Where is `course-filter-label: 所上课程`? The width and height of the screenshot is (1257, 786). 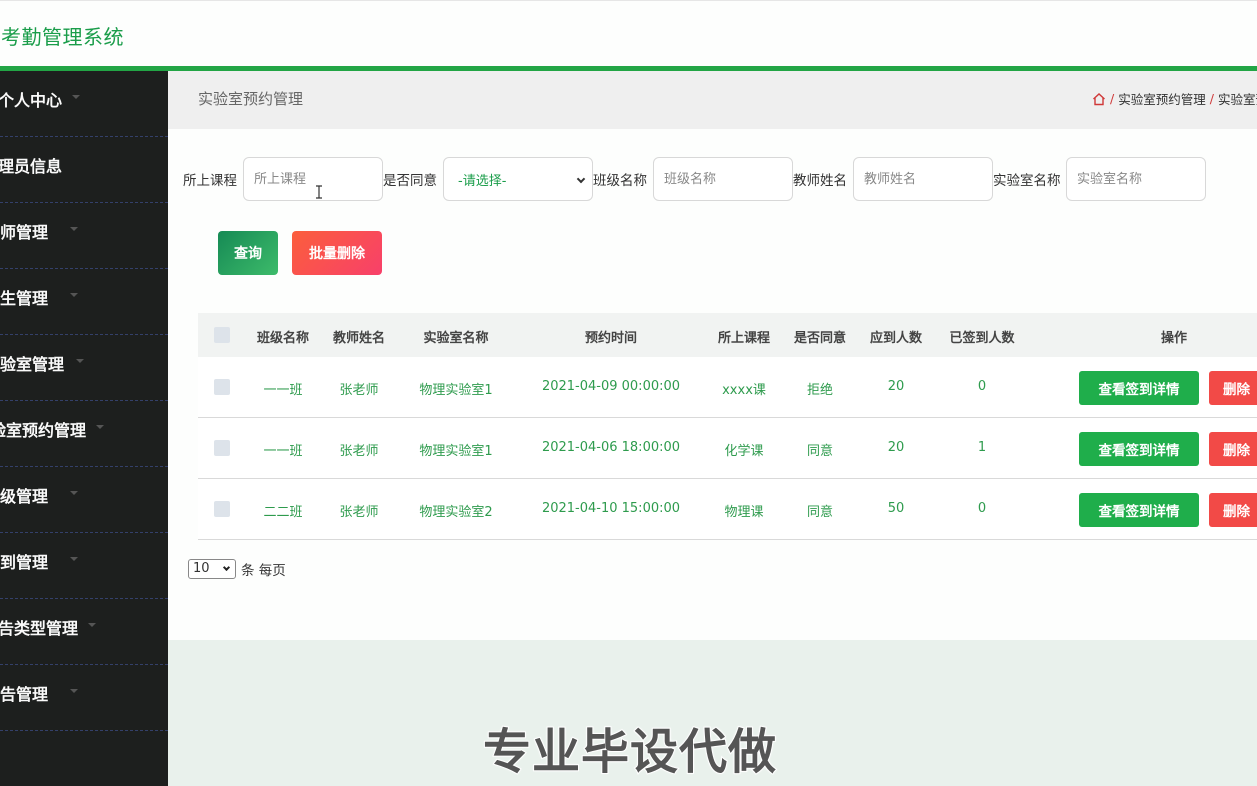
course-filter-label: 所上课程 is located at coordinates (210, 181).